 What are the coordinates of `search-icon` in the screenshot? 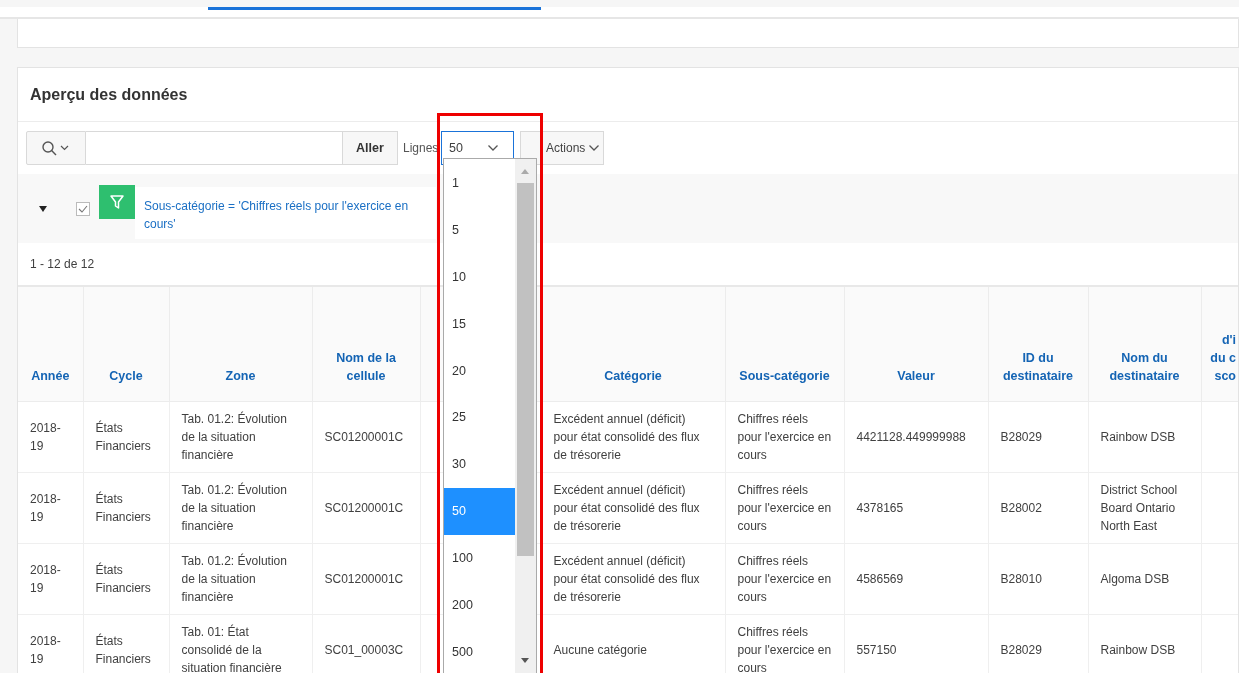 It's located at (56, 148).